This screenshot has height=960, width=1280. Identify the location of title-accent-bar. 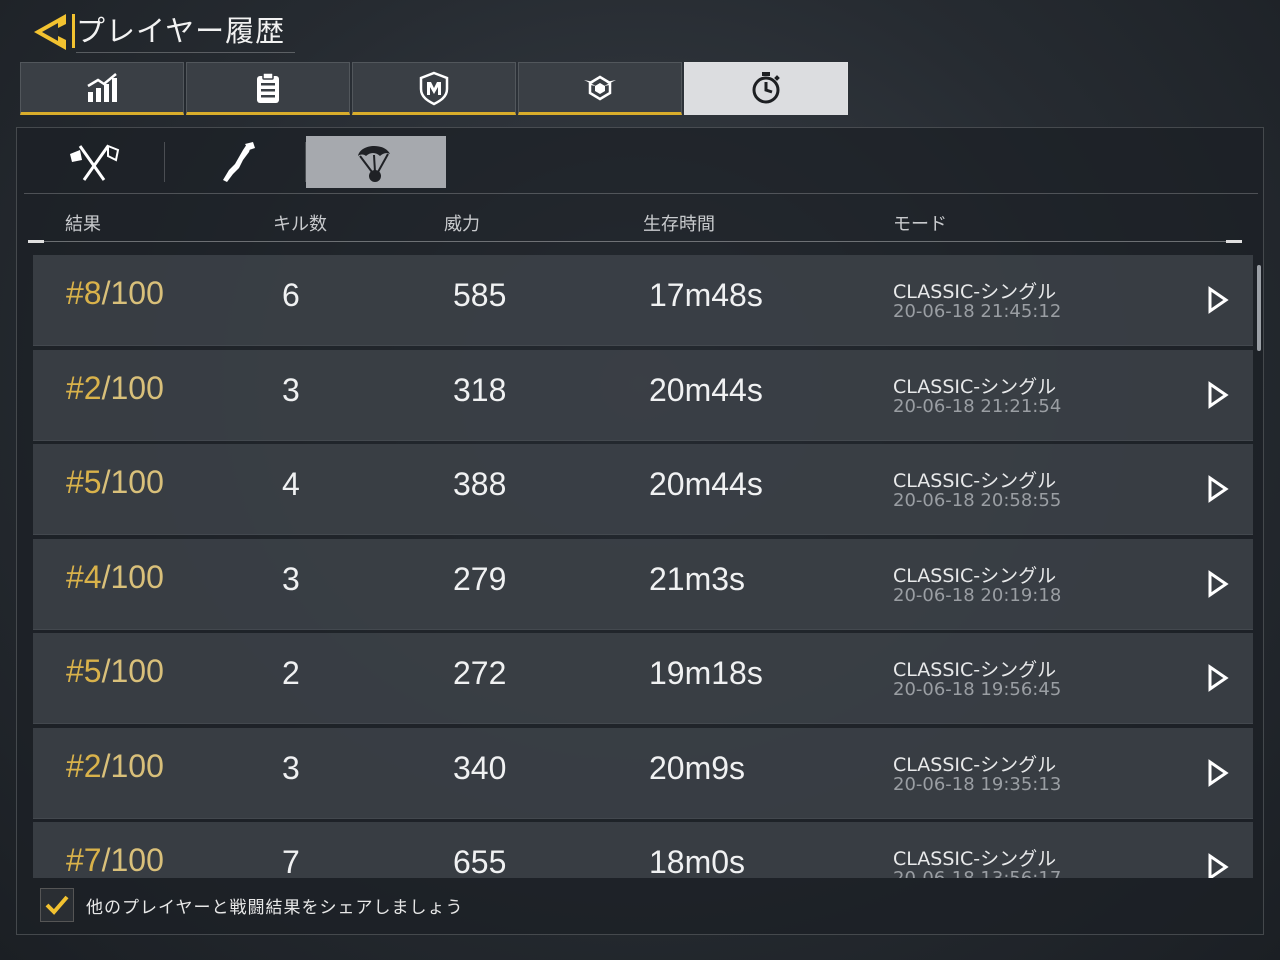
(73, 31).